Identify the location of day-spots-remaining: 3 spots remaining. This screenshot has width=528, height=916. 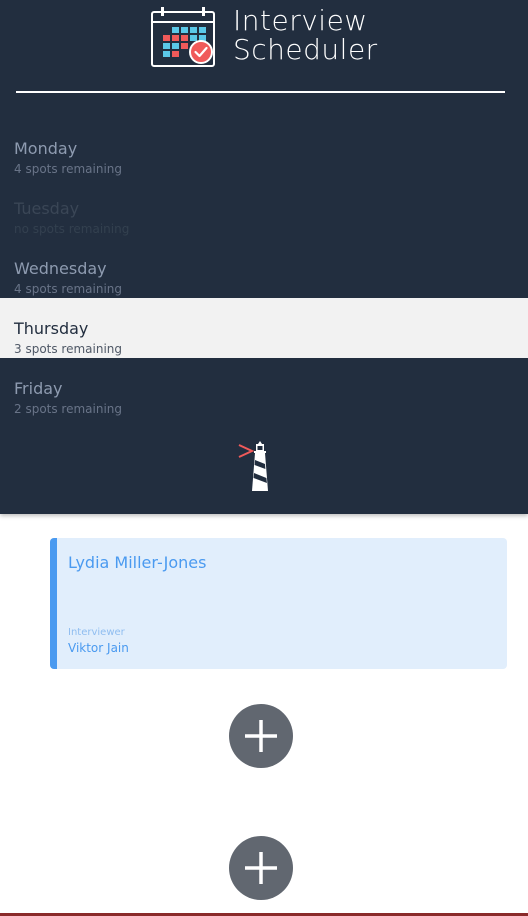
(68, 349).